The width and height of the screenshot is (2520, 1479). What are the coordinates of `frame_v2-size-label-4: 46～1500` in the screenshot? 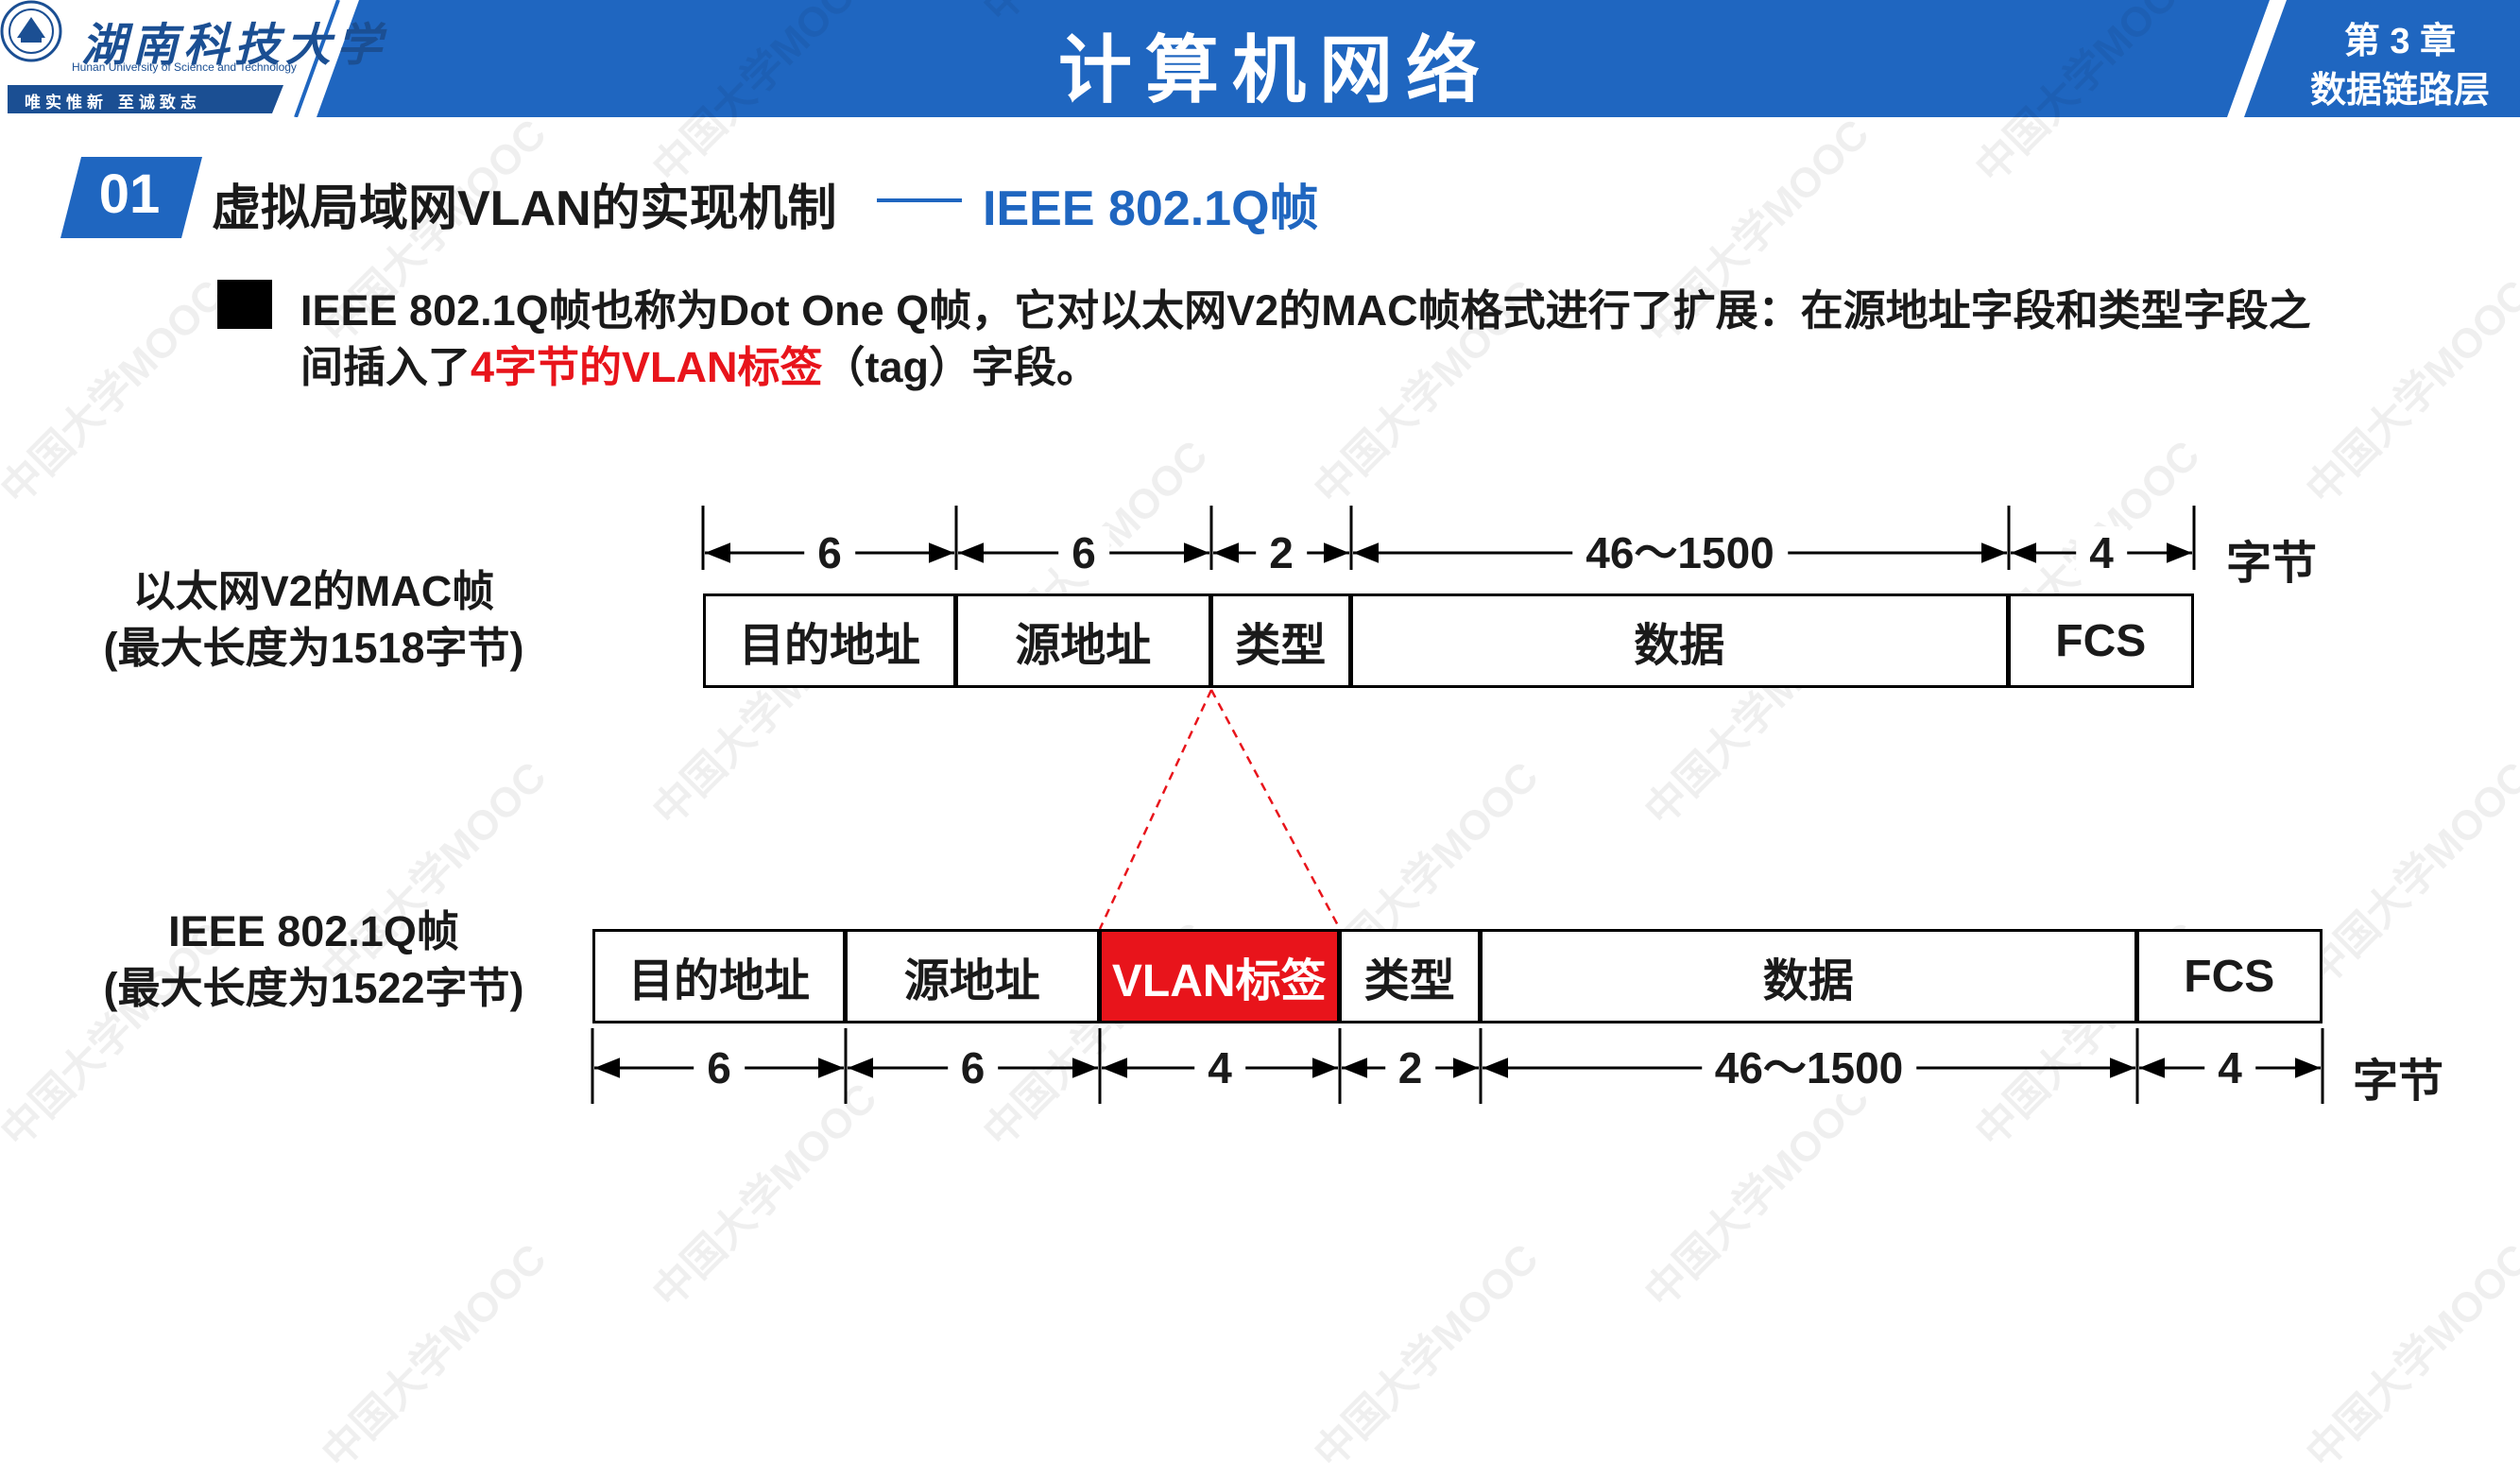 It's located at (1680, 552).